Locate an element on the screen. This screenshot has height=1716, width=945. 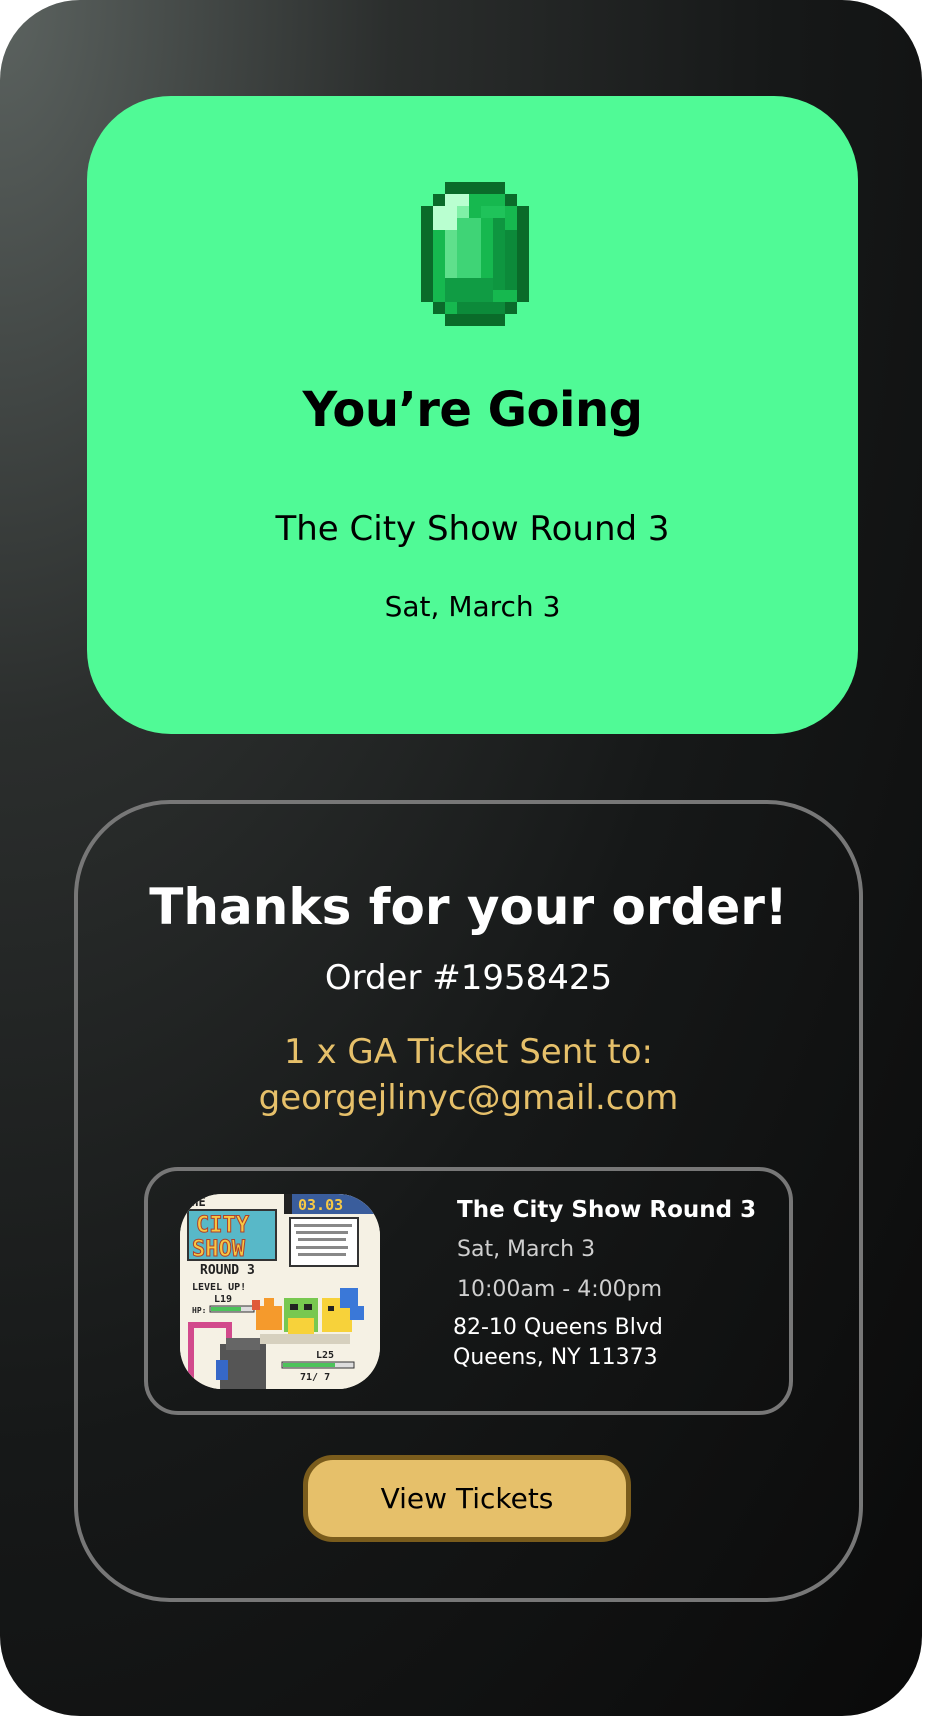
thanks-heading: Thanks for your order! is located at coordinates (468, 907).